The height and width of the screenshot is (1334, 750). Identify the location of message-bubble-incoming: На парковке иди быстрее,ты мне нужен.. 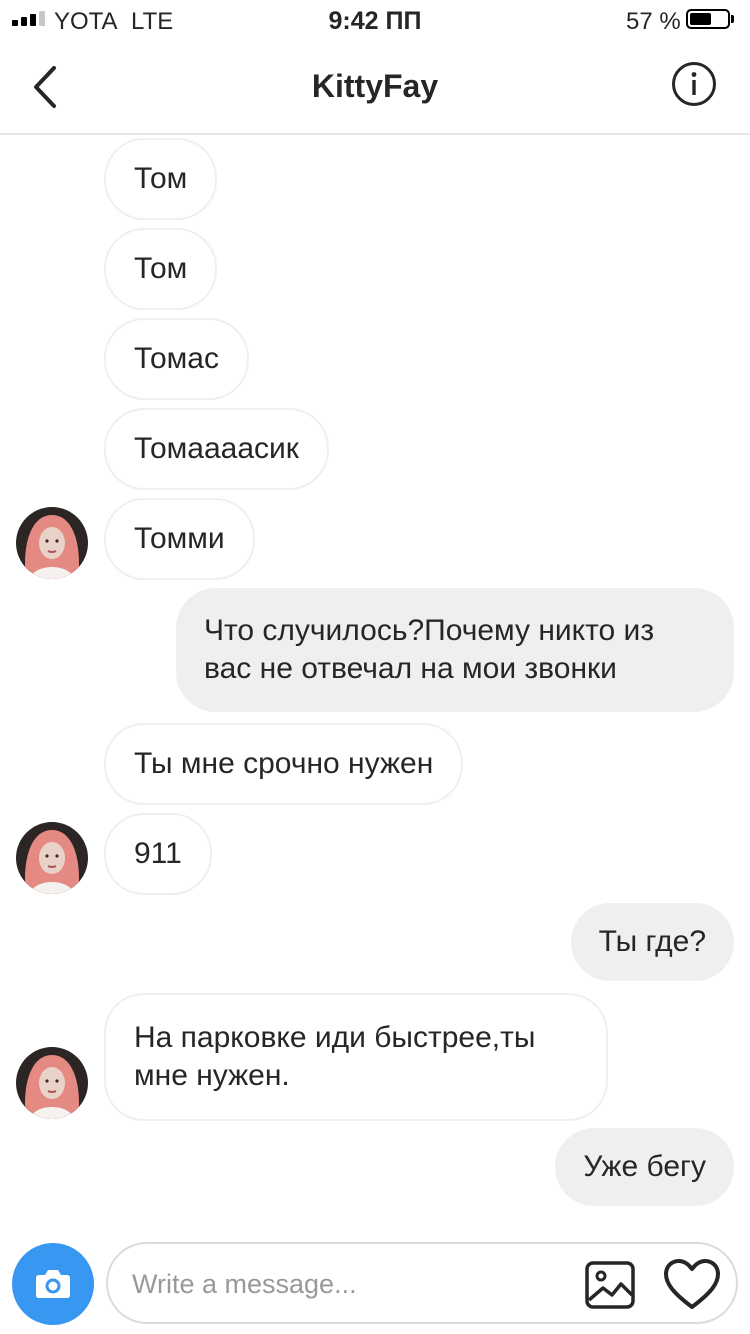
(356, 1057).